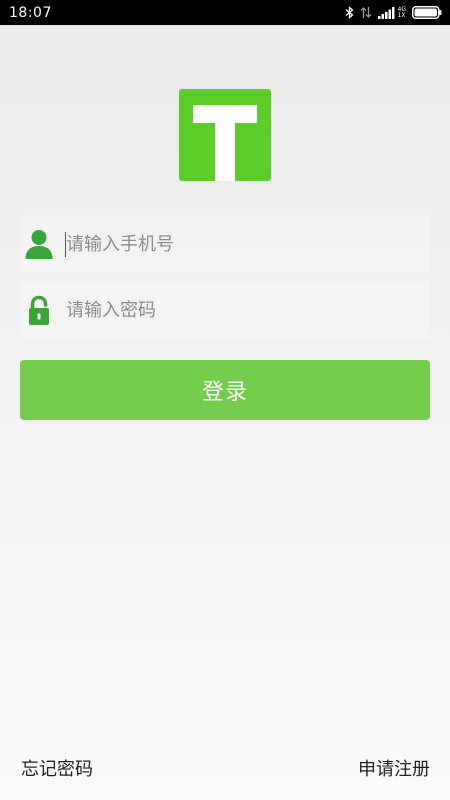  I want to click on forgot-password-link: 忘记密码, so click(57, 768).